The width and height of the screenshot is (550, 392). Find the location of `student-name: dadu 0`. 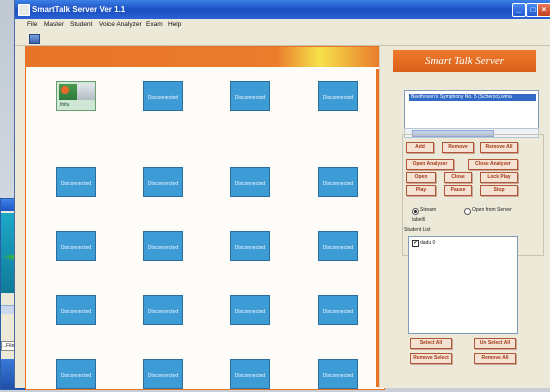

student-name: dadu 0 is located at coordinates (428, 243).